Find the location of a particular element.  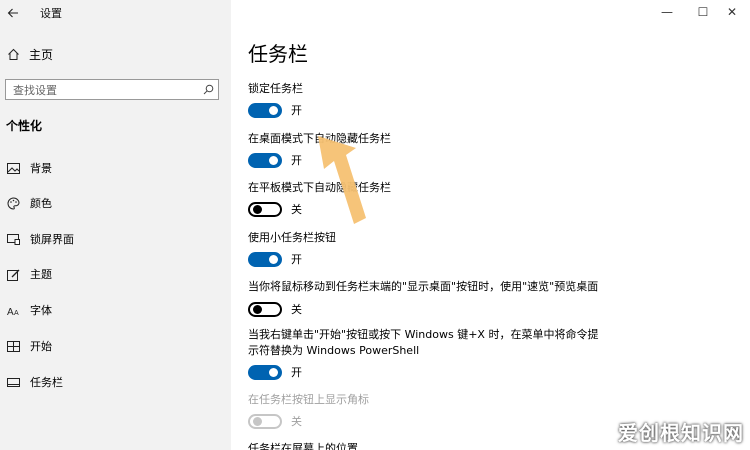

nav-home: 主页 is located at coordinates (115, 54).